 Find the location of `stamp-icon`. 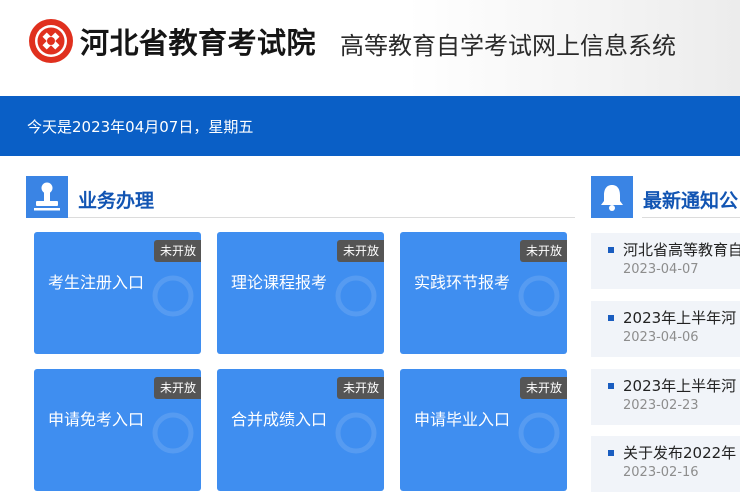

stamp-icon is located at coordinates (47, 197).